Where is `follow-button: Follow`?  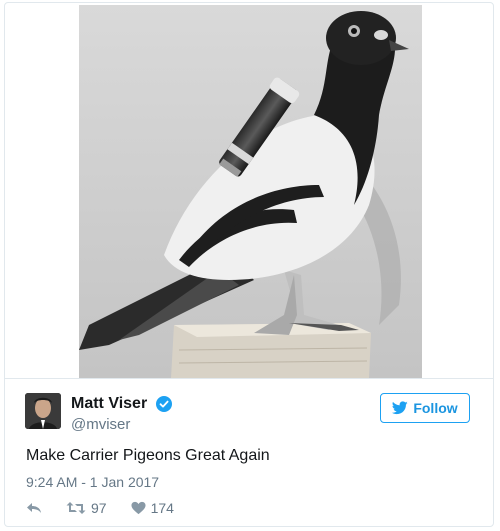 follow-button: Follow is located at coordinates (425, 408).